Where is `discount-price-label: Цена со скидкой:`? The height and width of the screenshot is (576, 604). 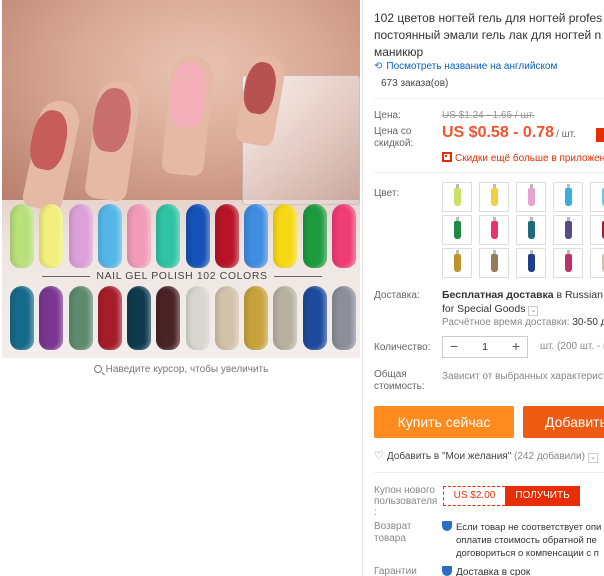 discount-price-label: Цена со скидкой: is located at coordinates (393, 138).